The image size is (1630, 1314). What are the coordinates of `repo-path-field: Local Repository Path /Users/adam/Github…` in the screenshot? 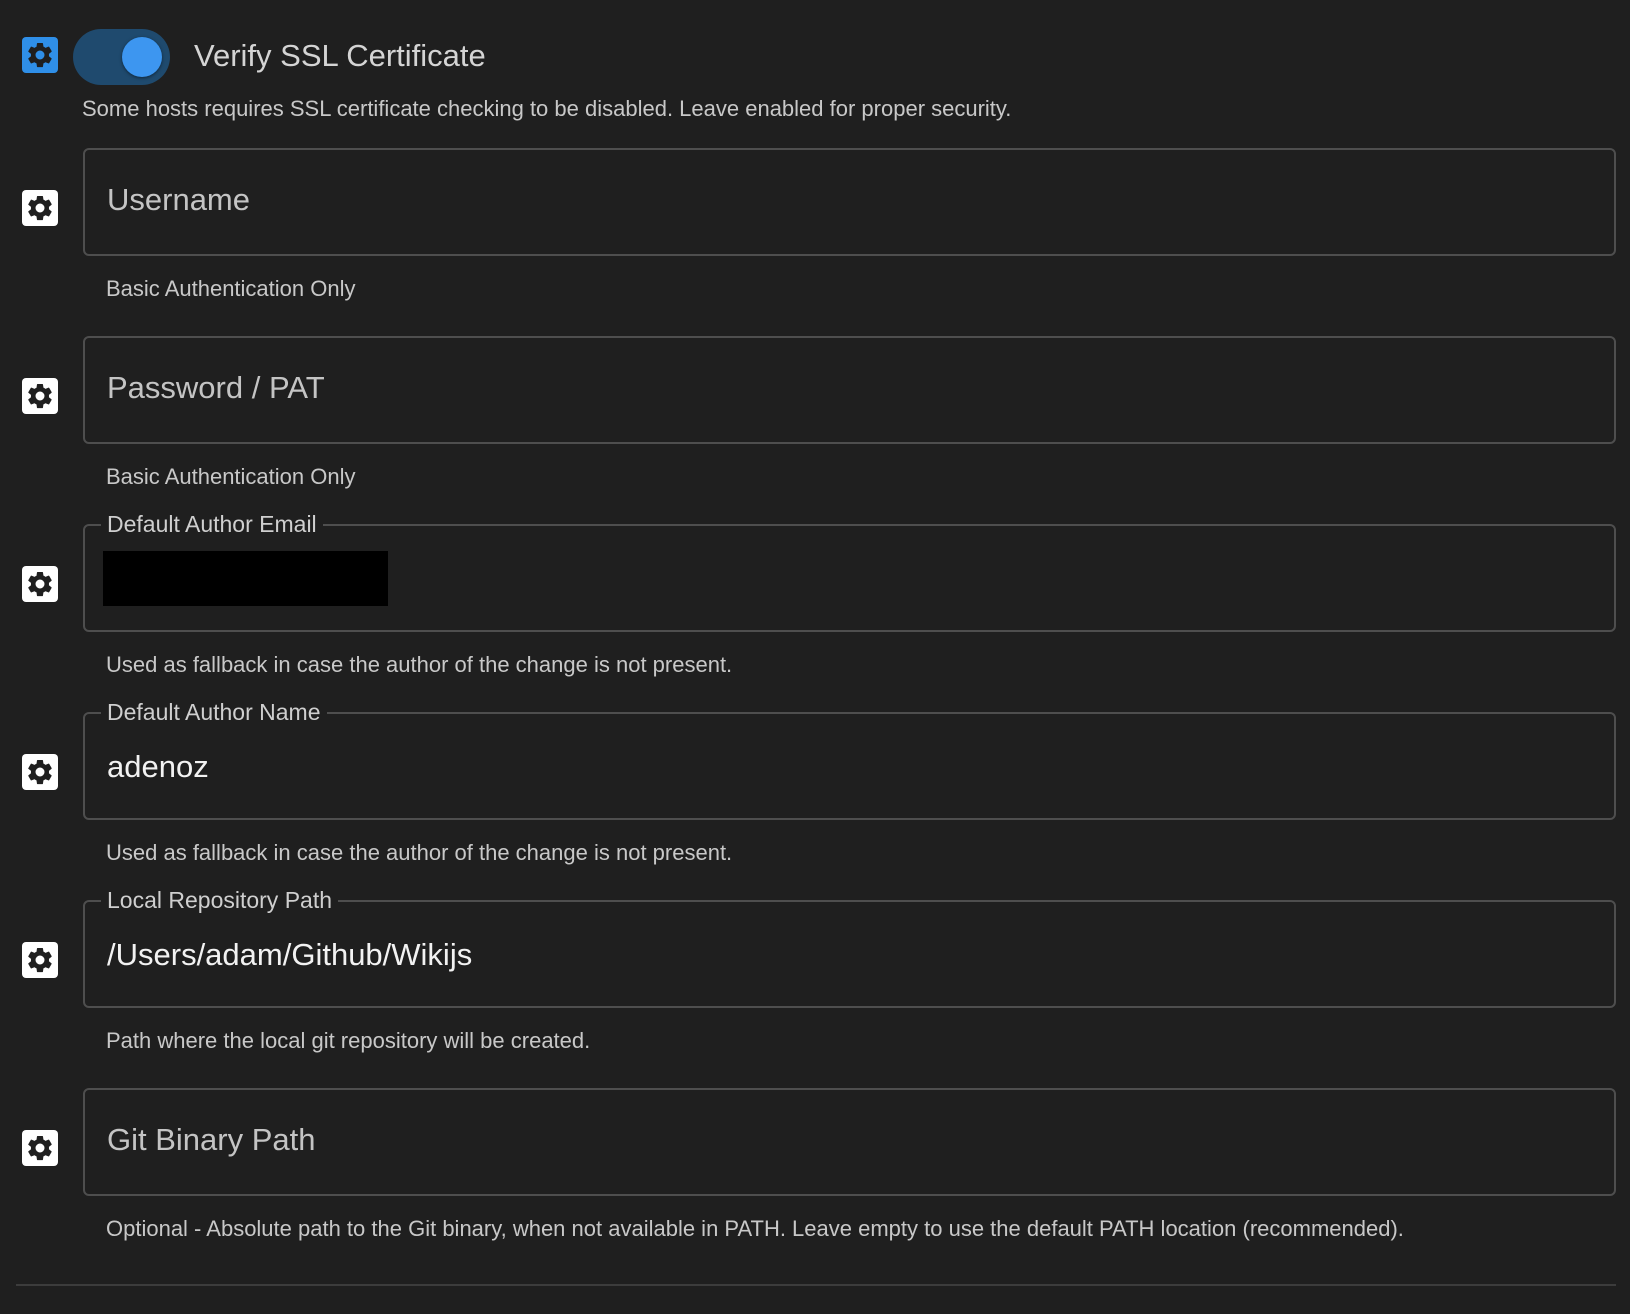 It's located at (849, 947).